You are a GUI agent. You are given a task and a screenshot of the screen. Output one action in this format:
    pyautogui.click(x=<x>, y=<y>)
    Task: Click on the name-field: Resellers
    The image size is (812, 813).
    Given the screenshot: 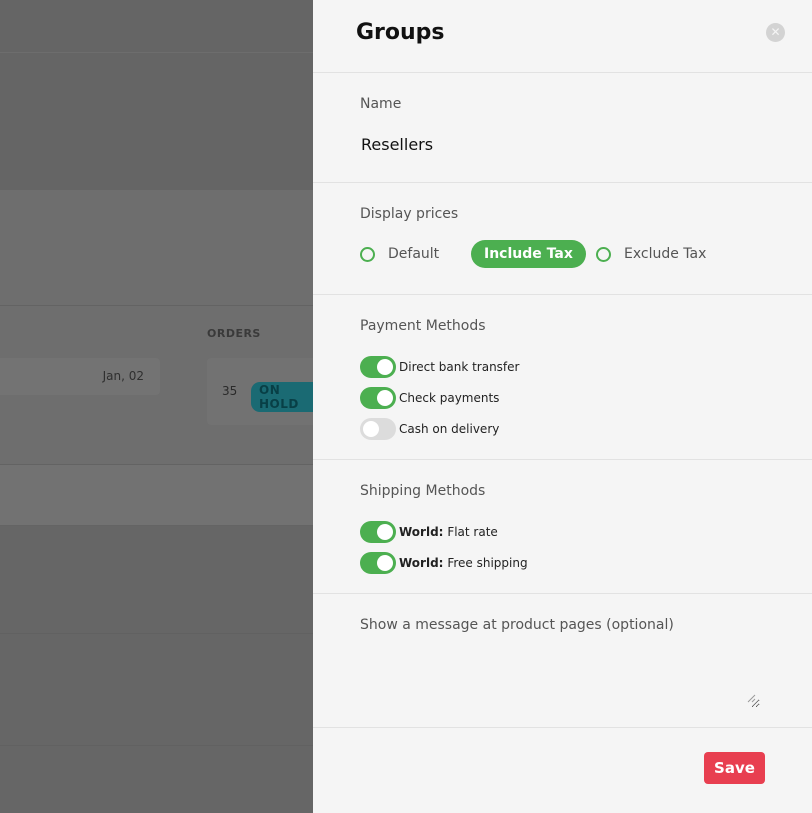 What is the action you would take?
    pyautogui.click(x=397, y=144)
    